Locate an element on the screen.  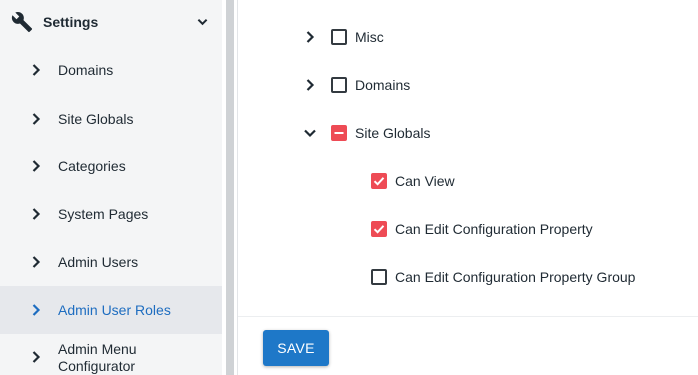
checkbox-can-edit-configuration-property is located at coordinates (379, 229).